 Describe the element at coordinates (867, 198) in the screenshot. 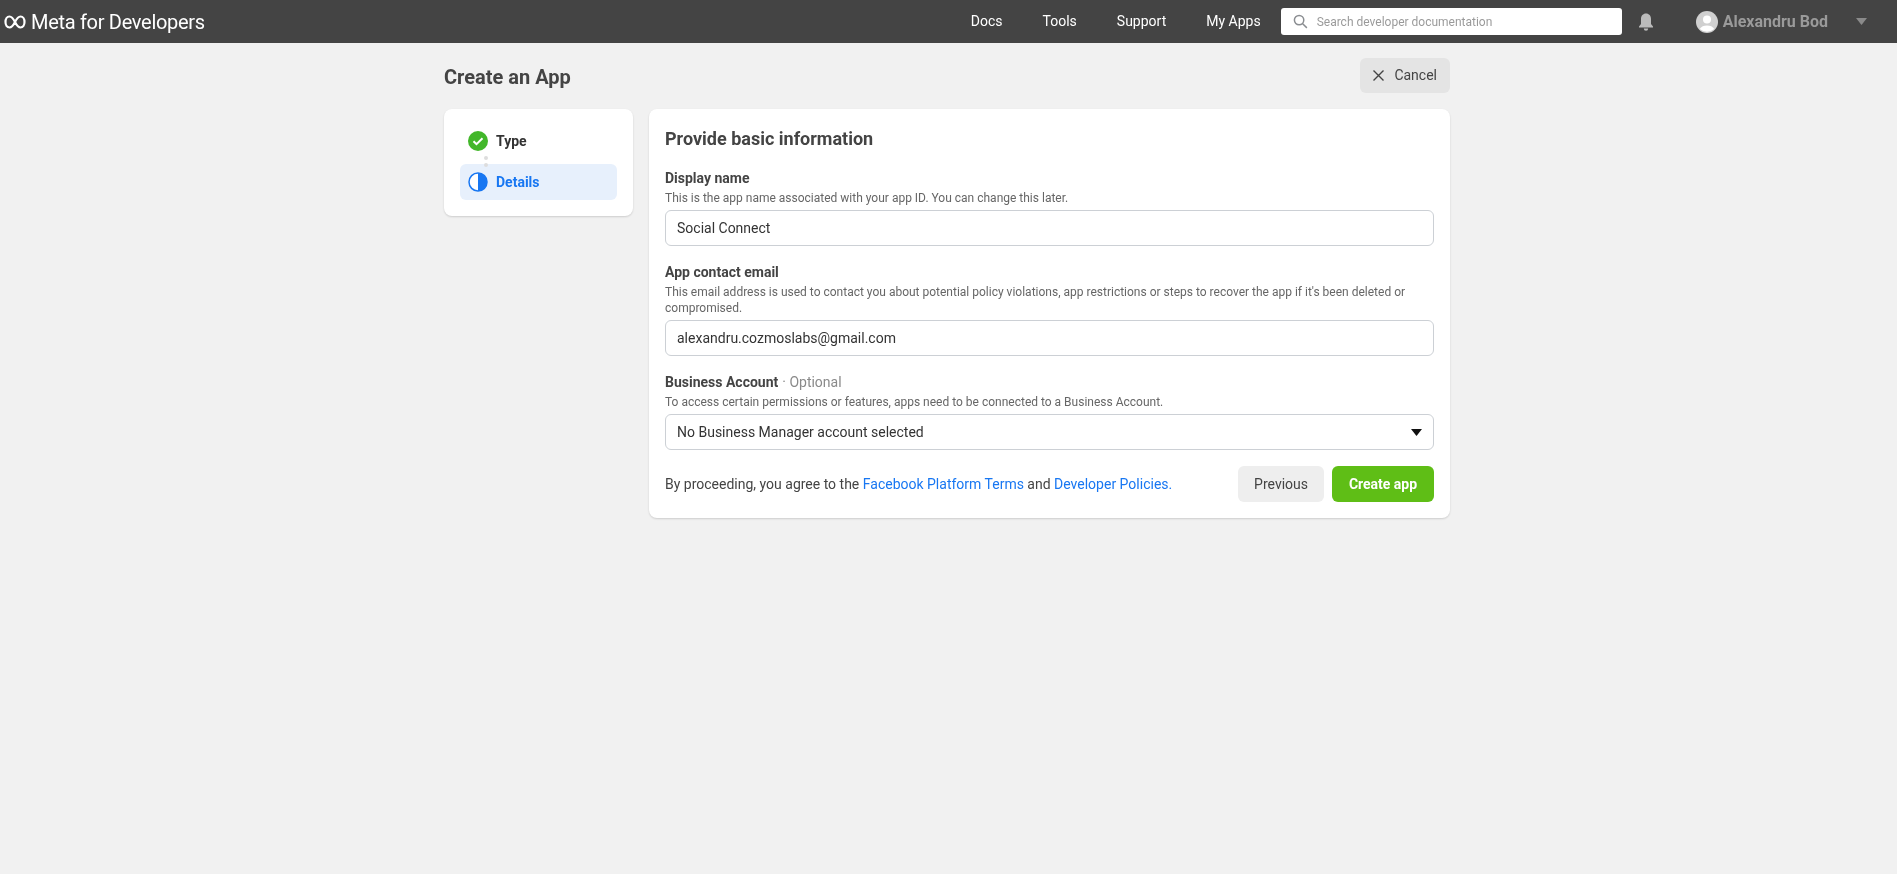

I see `field-help: This is the app name associated with your app ID. You can change this later.` at that location.